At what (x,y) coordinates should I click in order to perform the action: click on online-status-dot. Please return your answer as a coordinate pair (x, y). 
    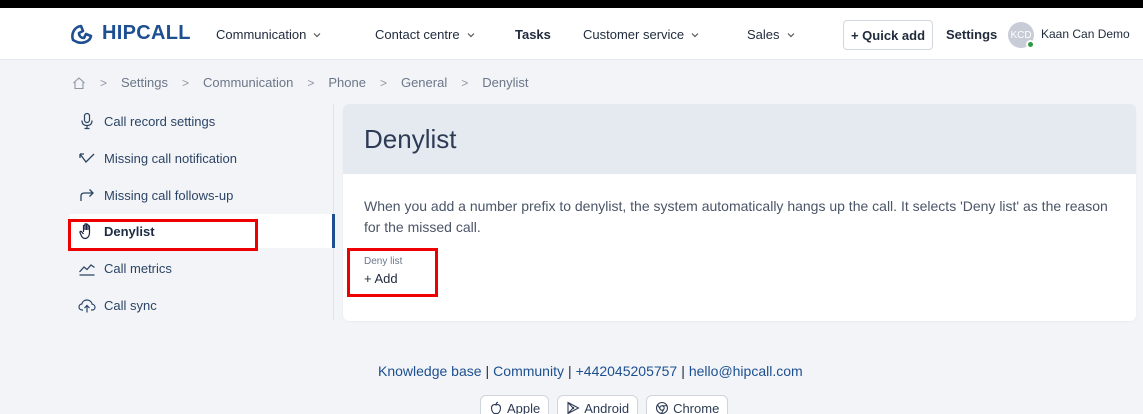
    Looking at the image, I should click on (1030, 44).